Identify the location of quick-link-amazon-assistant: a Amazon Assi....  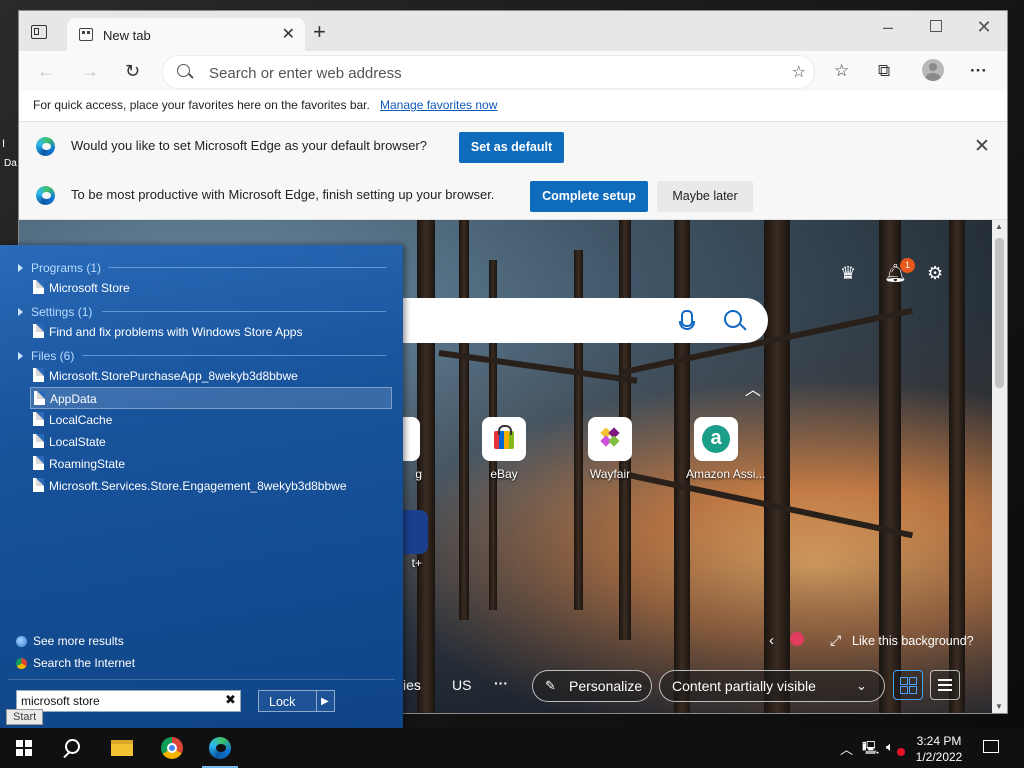
(726, 449).